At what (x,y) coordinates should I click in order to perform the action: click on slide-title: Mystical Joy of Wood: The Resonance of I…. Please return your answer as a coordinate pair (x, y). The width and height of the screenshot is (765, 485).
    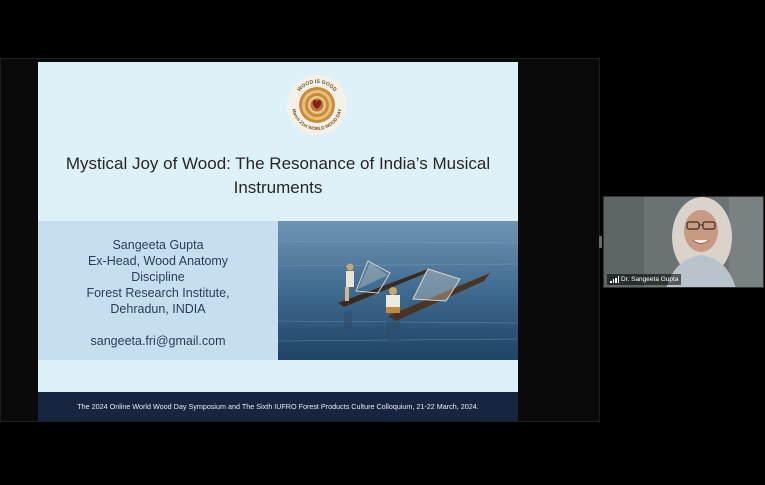
    Looking at the image, I should click on (278, 176).